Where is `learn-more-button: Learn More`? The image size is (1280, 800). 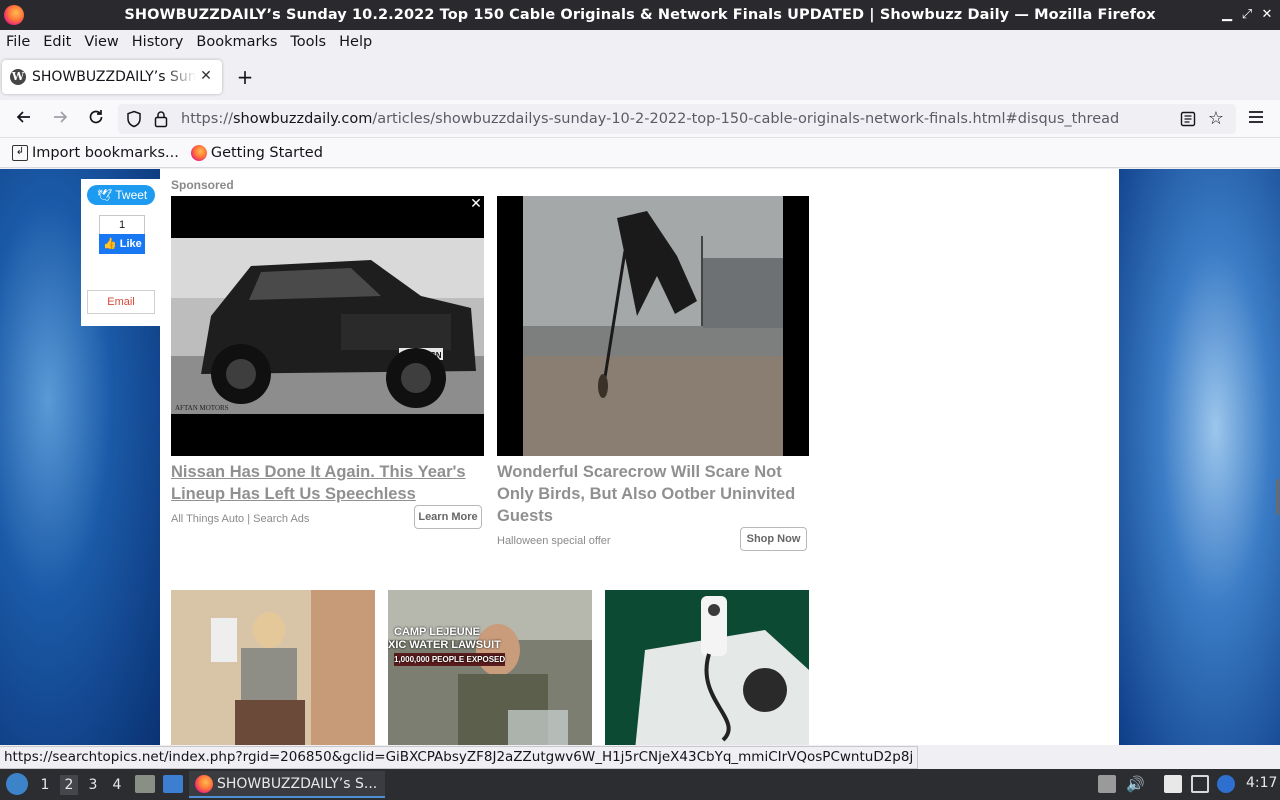 learn-more-button: Learn More is located at coordinates (448, 517).